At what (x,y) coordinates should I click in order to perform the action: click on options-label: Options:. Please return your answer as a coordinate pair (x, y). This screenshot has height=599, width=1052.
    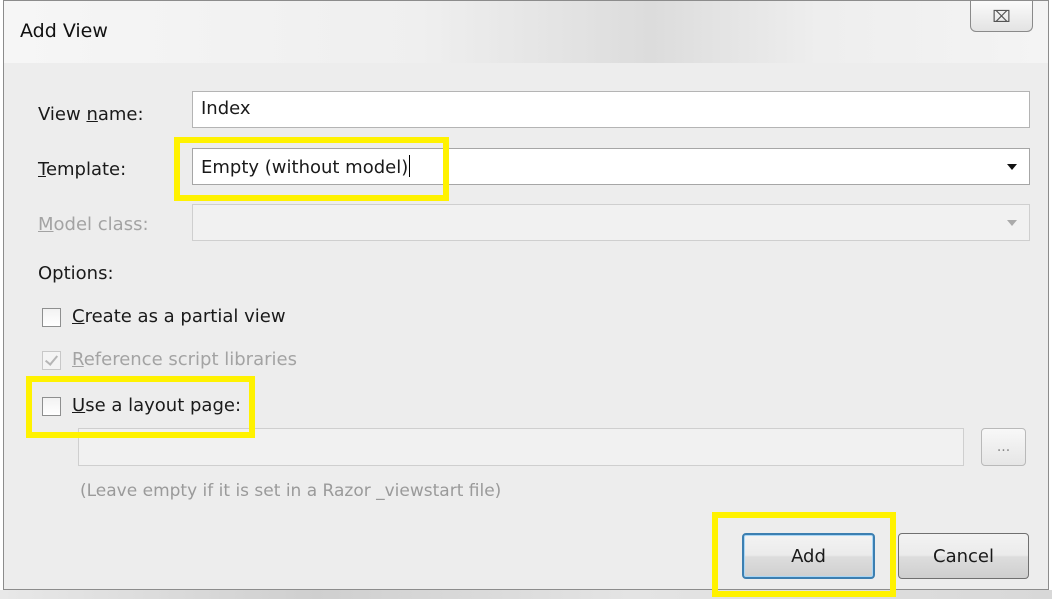
    Looking at the image, I should click on (76, 273).